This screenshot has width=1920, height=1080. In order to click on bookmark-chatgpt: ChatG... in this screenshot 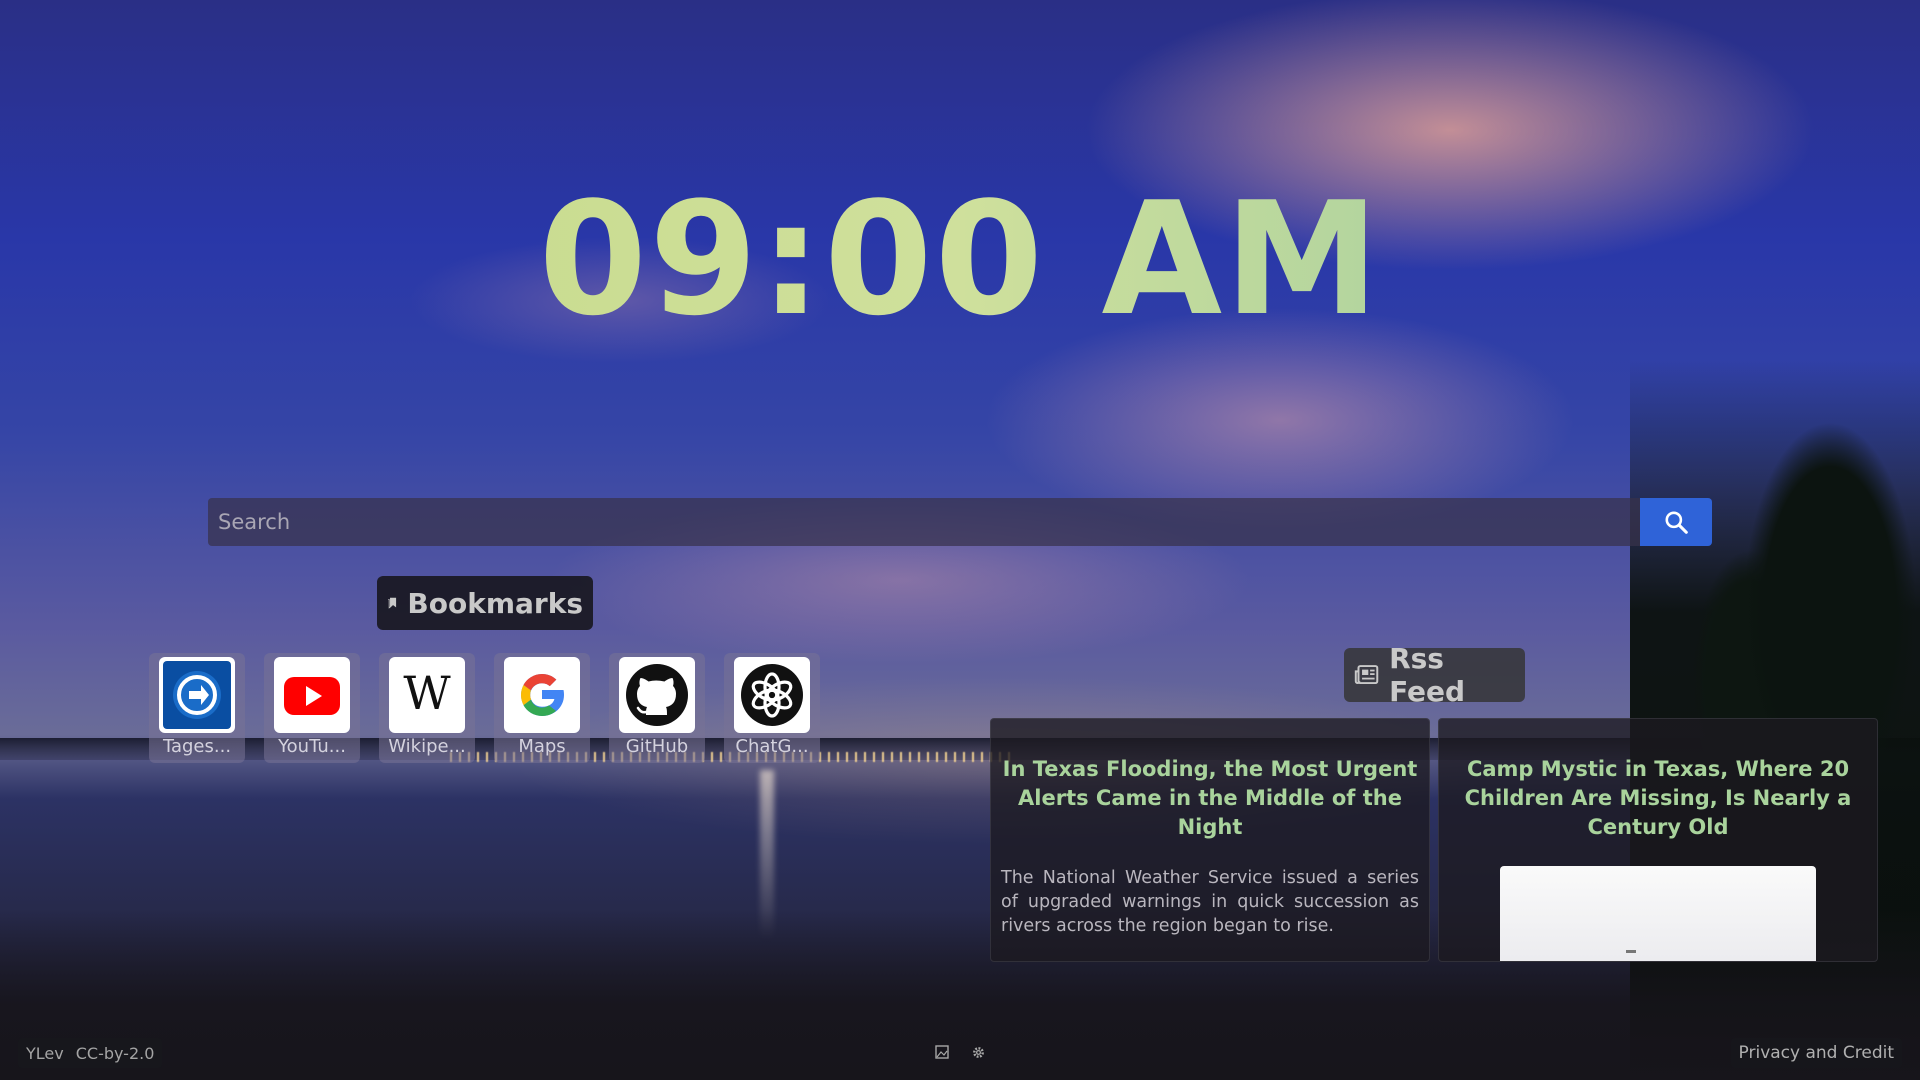, I will do `click(772, 708)`.